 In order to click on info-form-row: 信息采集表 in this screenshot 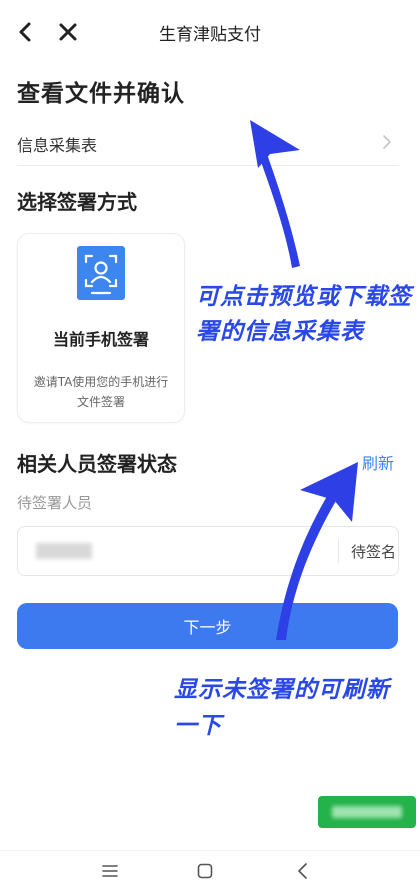, I will do `click(208, 144)`.